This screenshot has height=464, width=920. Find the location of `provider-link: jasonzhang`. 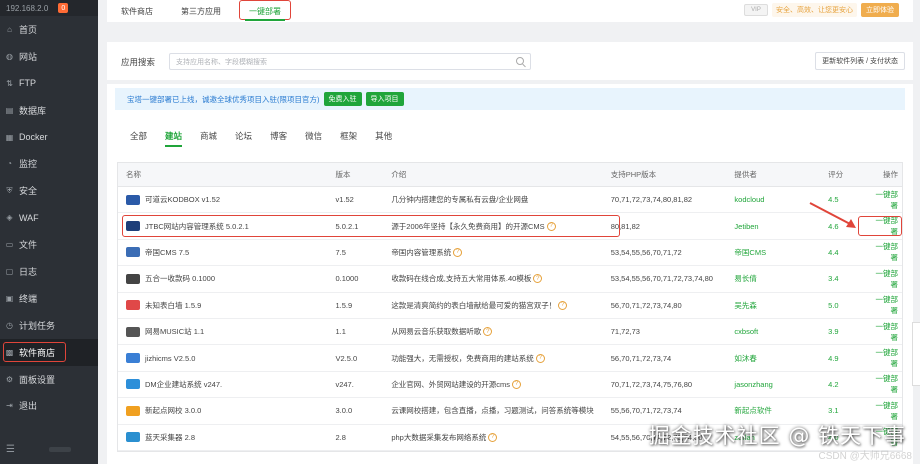

provider-link: jasonzhang is located at coordinates (781, 384).